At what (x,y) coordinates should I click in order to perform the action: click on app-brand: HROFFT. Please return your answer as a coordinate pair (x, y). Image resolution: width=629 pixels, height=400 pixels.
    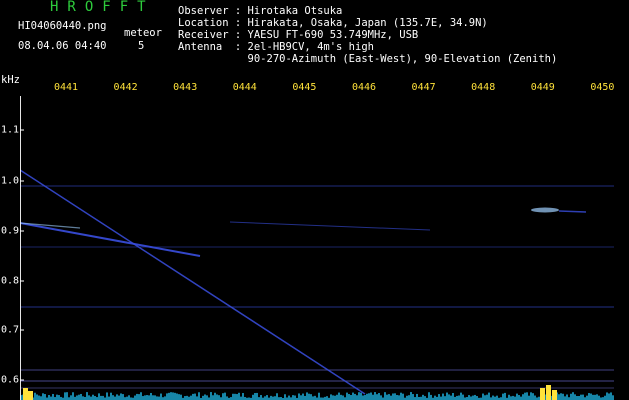
    Looking at the image, I should click on (102, 7).